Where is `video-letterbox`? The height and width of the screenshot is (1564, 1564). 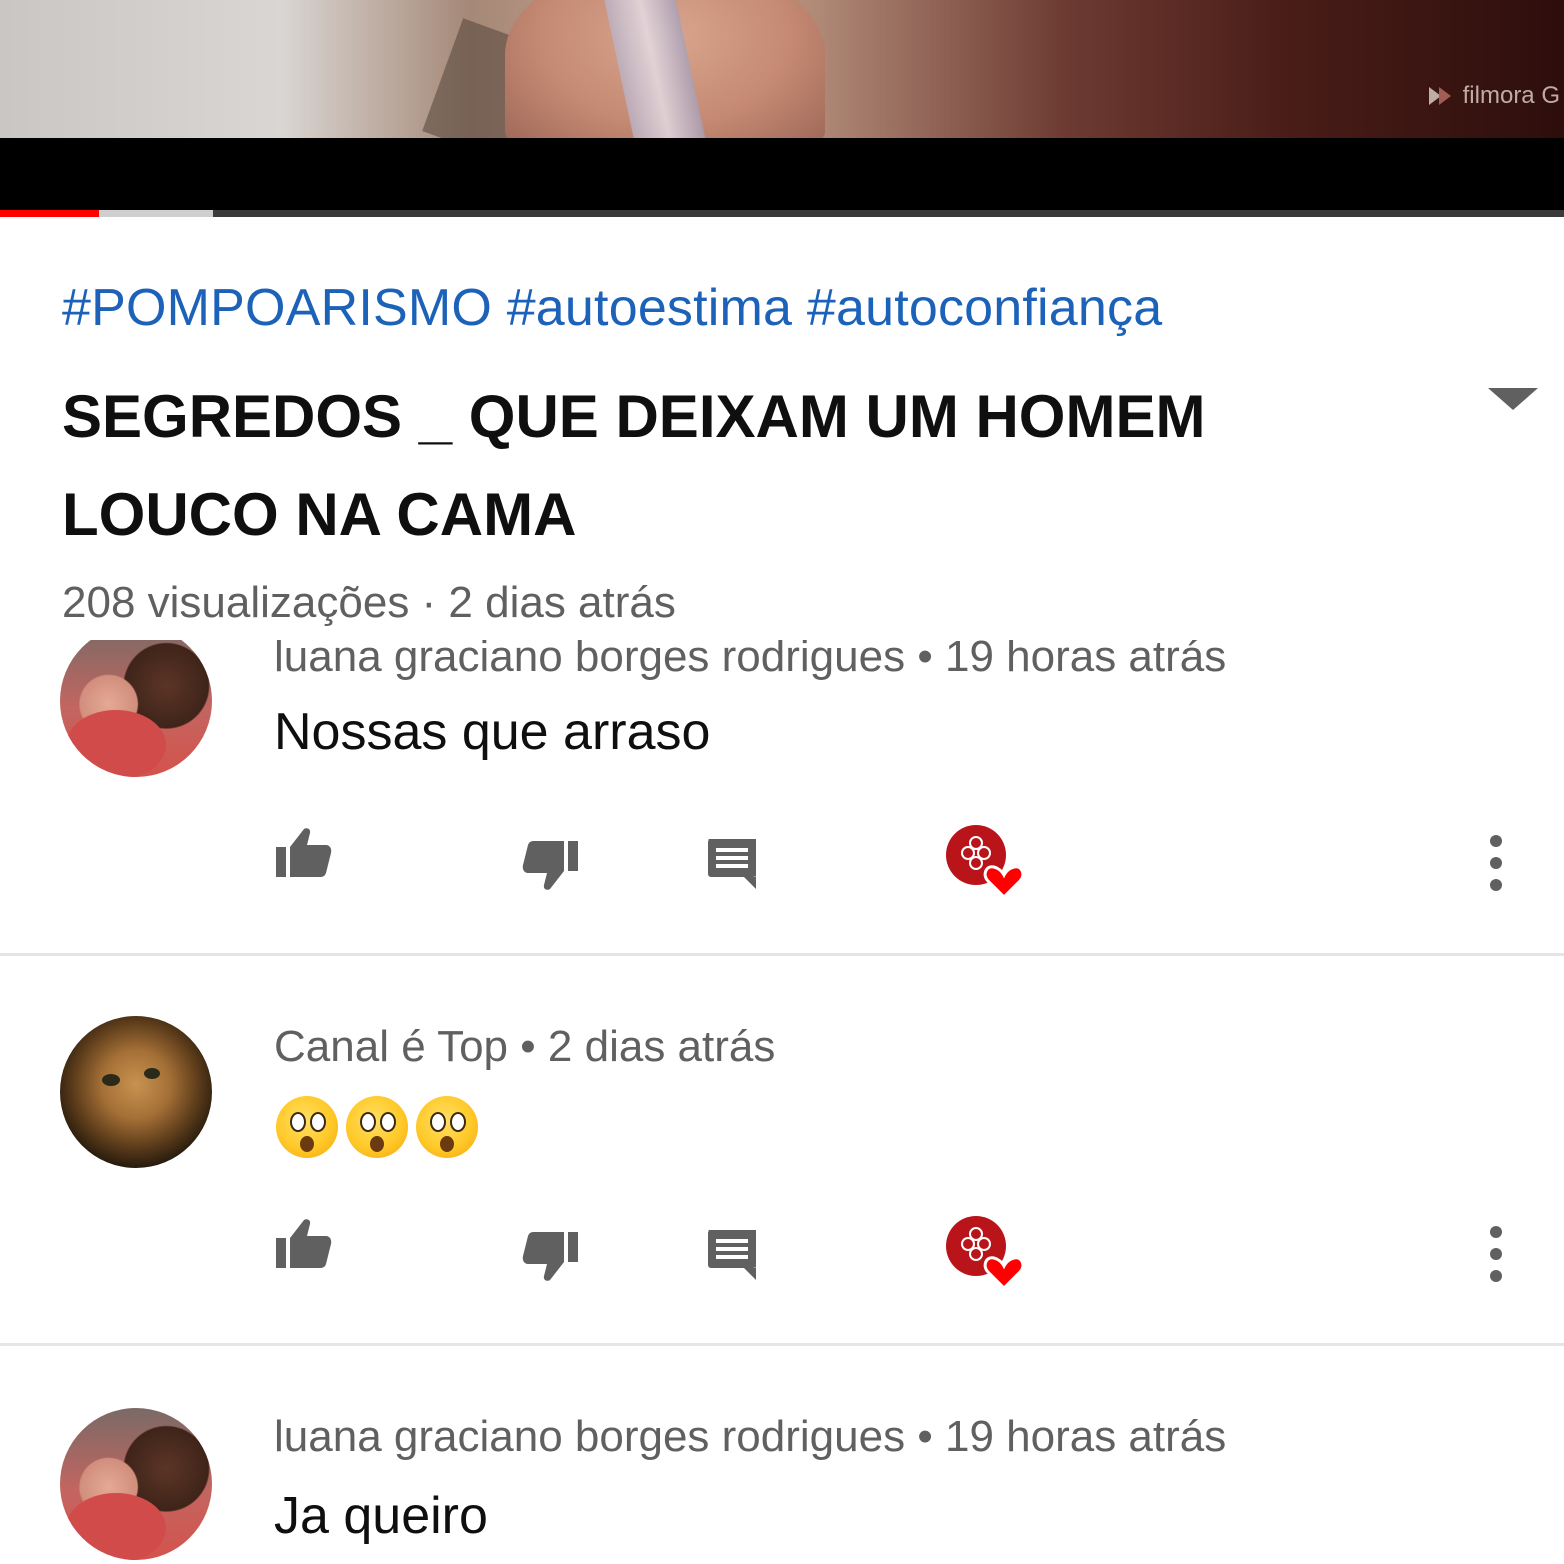 video-letterbox is located at coordinates (782, 174).